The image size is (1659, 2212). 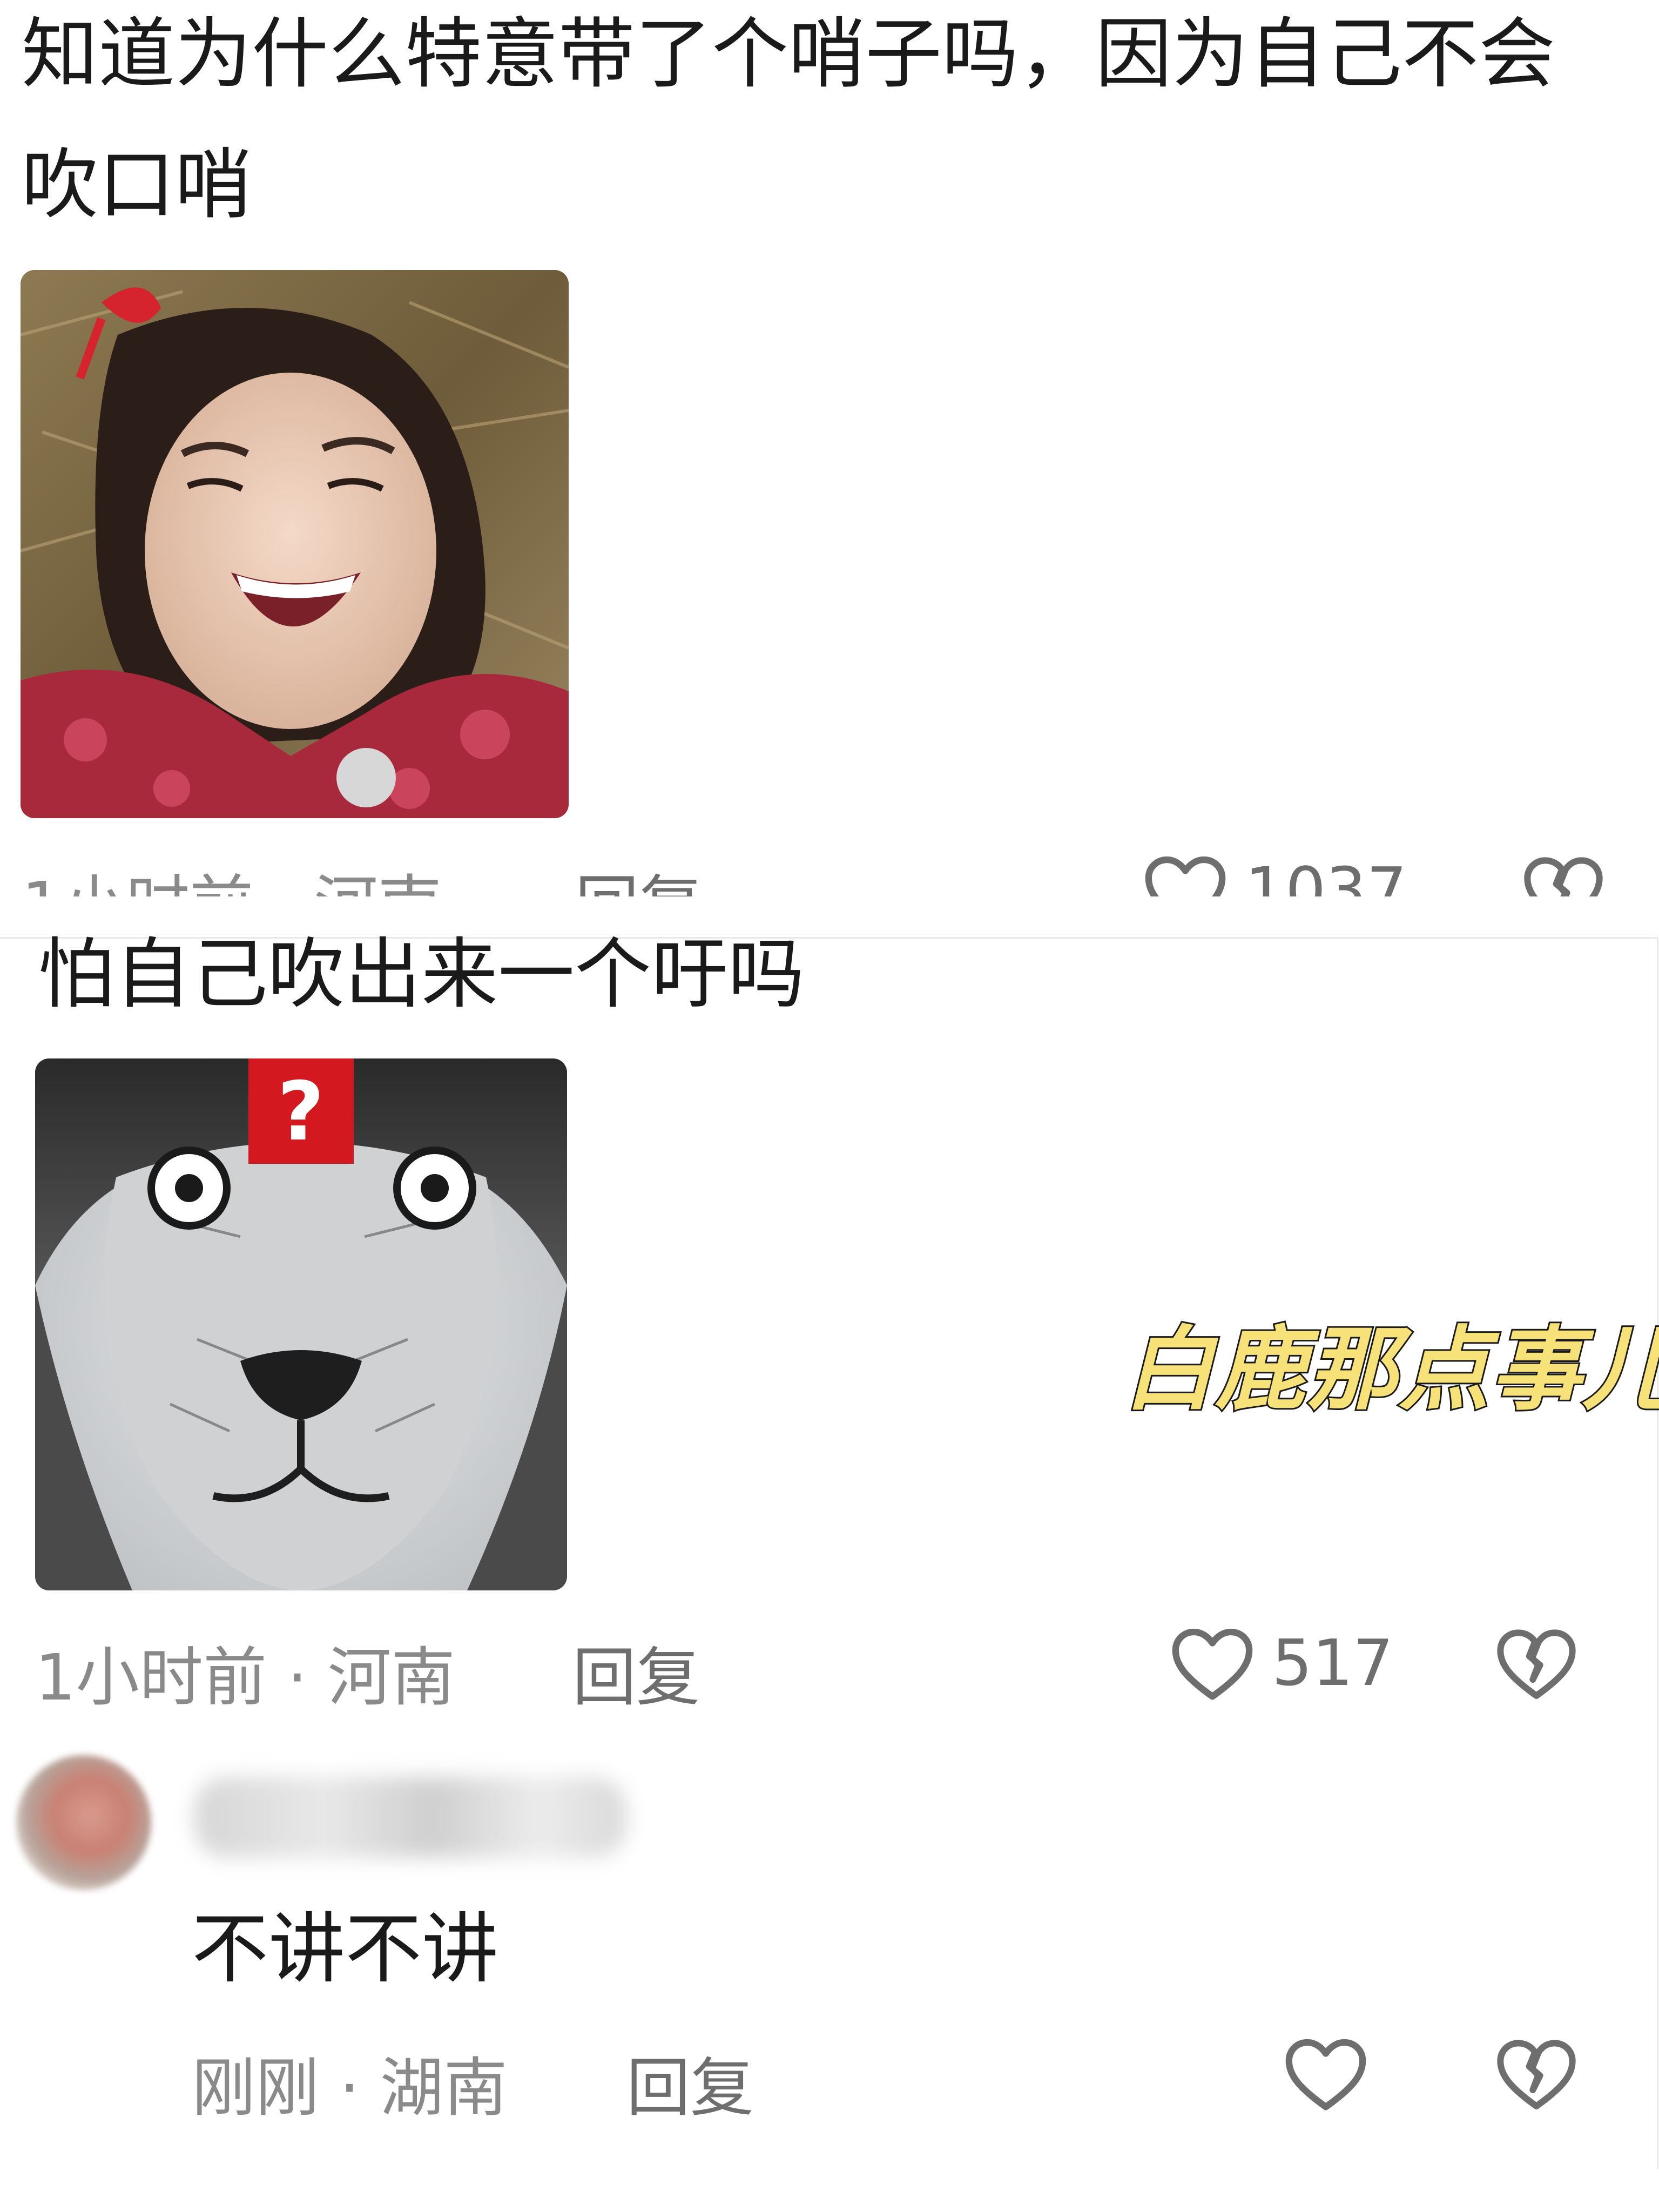 I want to click on comment-text: 怕自己吹出来一个吁吗, so click(x=421, y=974).